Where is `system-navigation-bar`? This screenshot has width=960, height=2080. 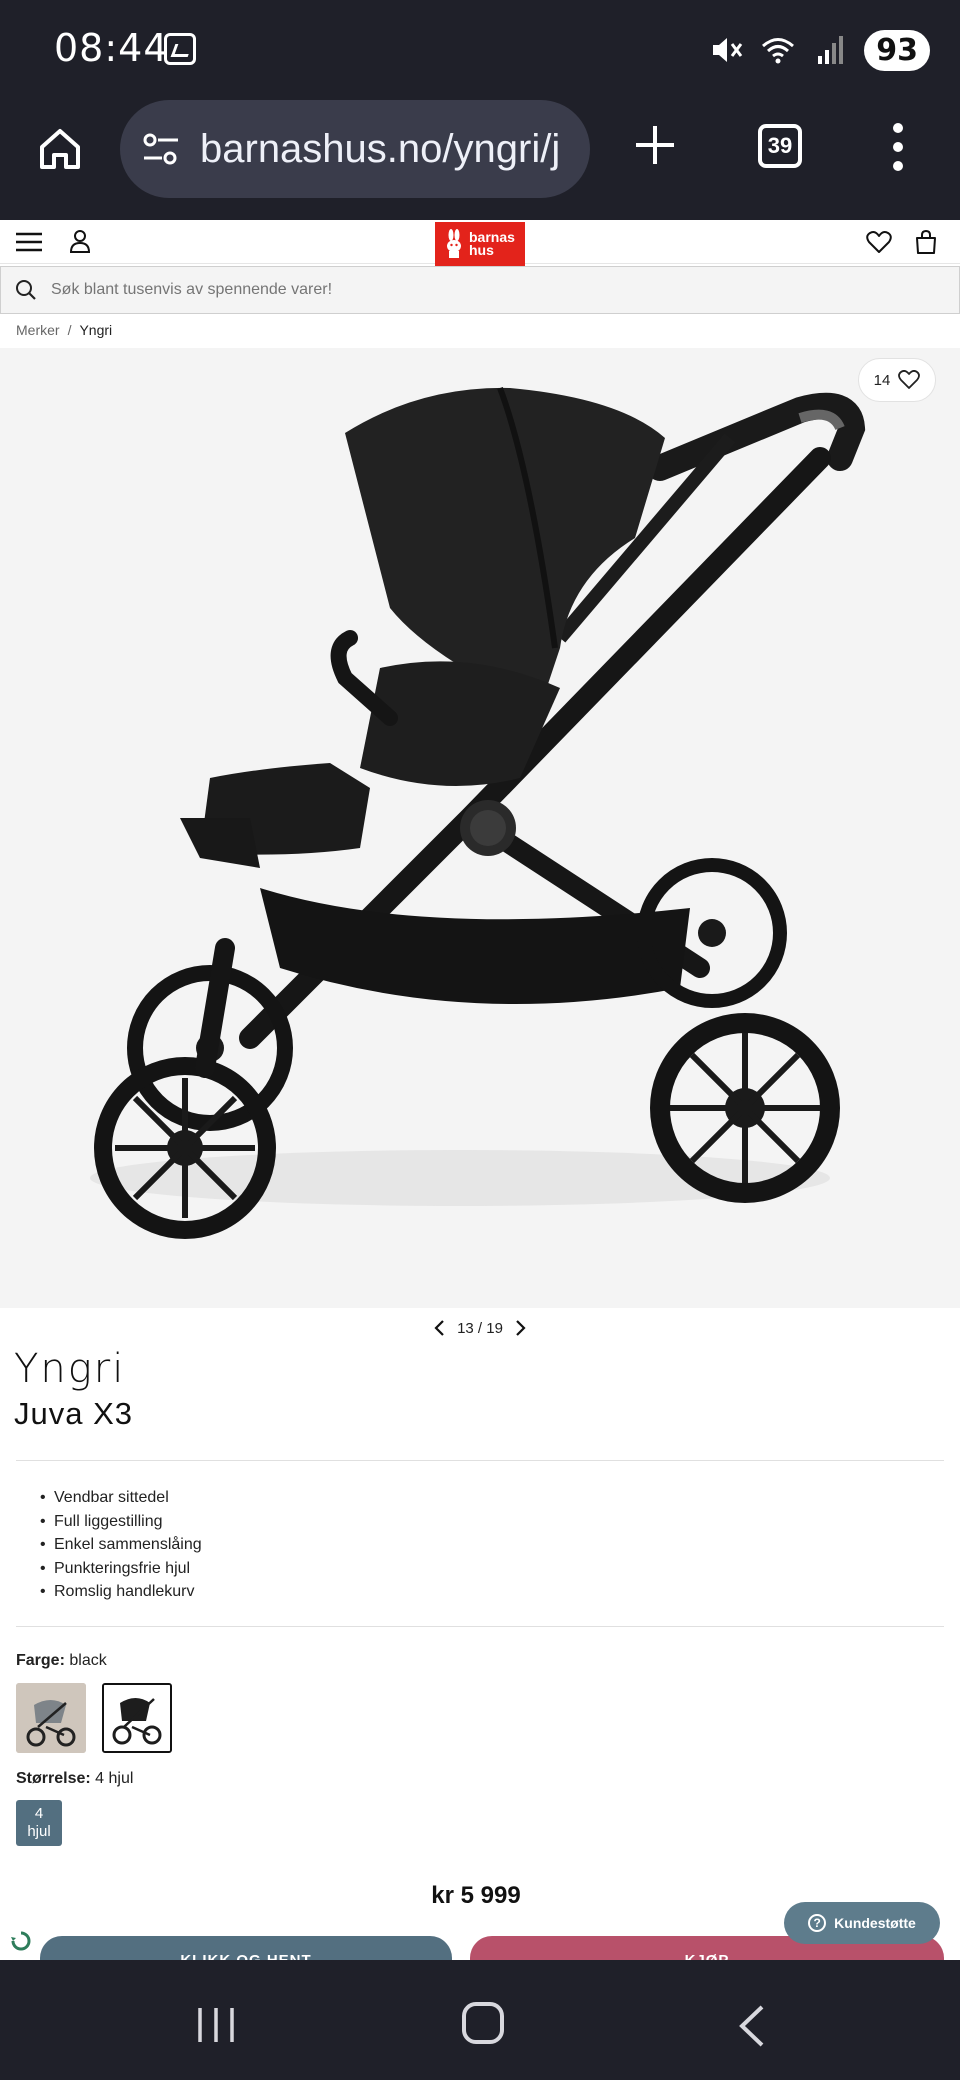 system-navigation-bar is located at coordinates (480, 2020).